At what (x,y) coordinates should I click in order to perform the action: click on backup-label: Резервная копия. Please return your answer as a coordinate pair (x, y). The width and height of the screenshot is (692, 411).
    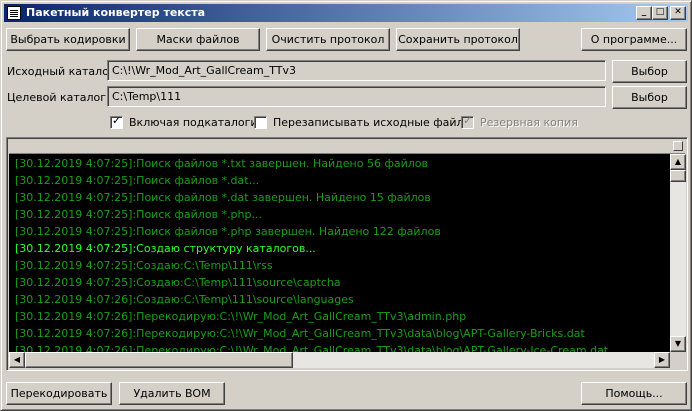
    Looking at the image, I should click on (529, 122).